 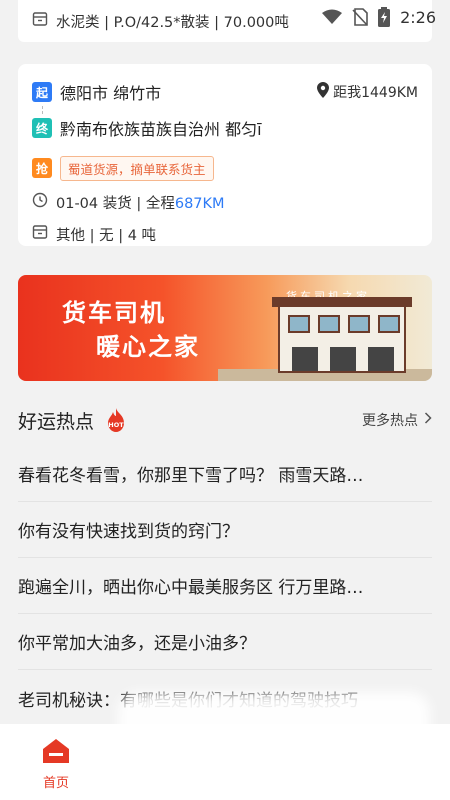 I want to click on chevron-right-icon, so click(x=428, y=420).